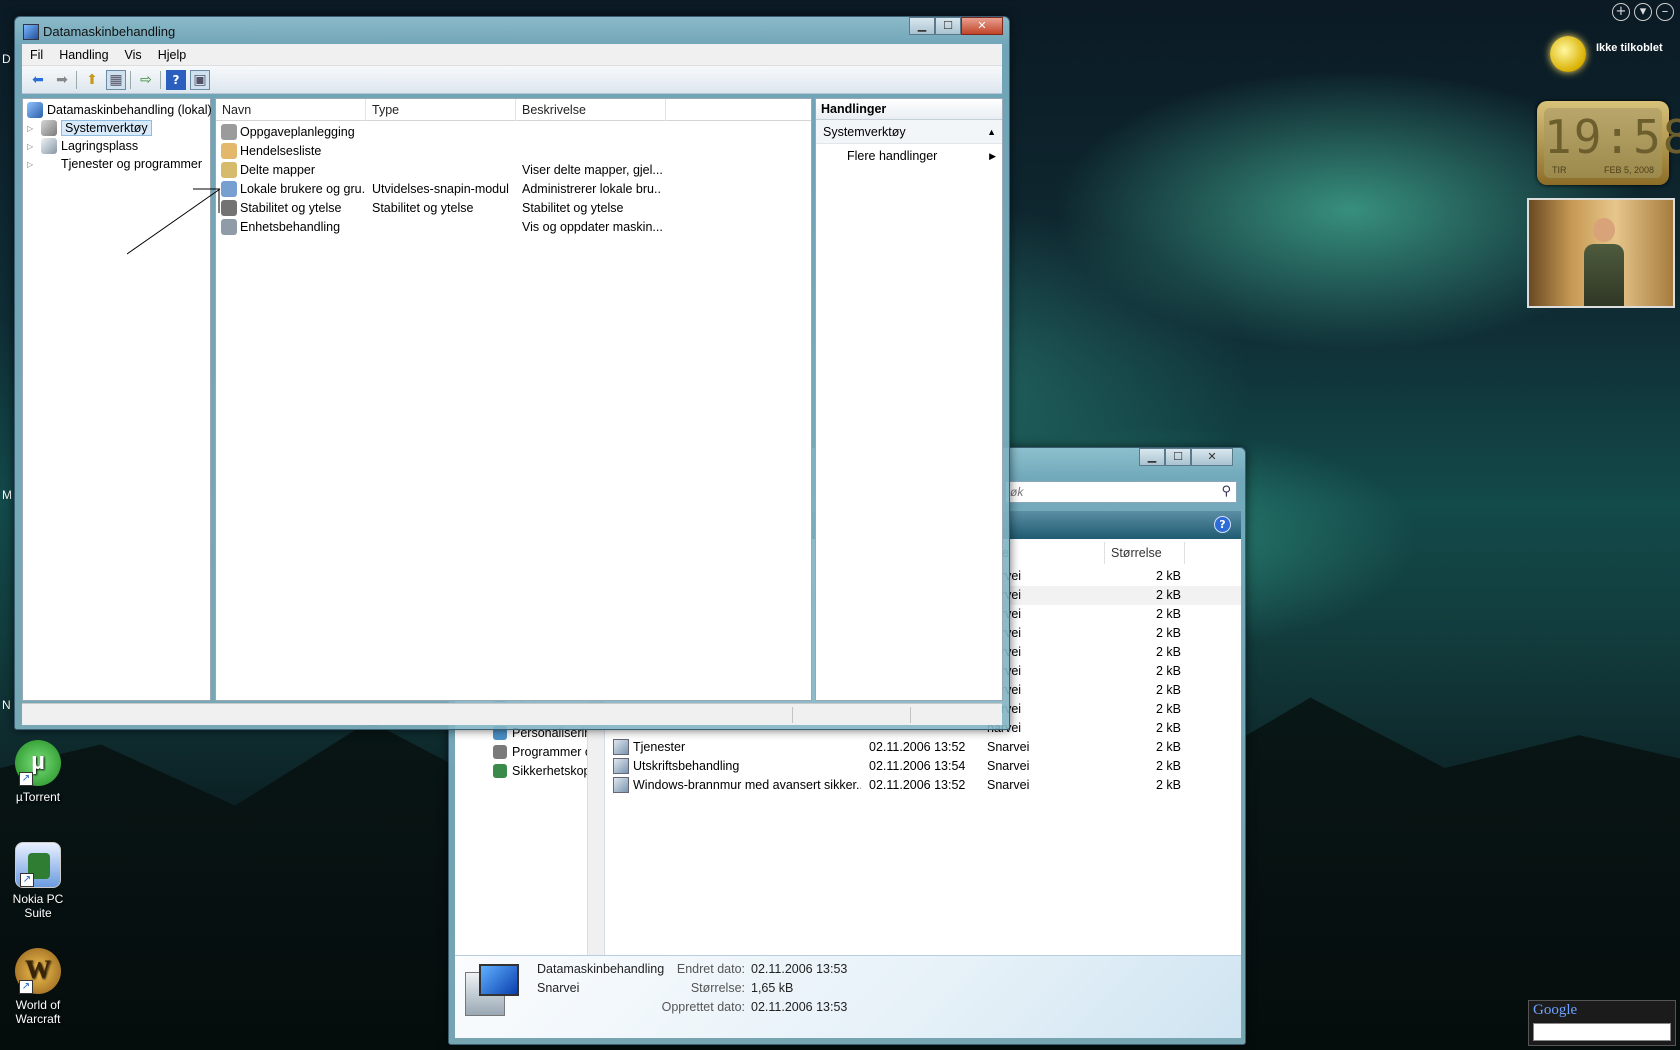  I want to click on list-item-name: Hendelsesliste, so click(281, 151).